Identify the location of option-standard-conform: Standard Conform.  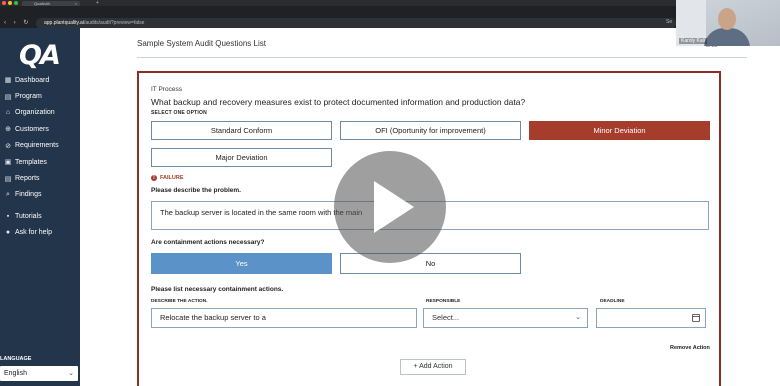
(241, 130).